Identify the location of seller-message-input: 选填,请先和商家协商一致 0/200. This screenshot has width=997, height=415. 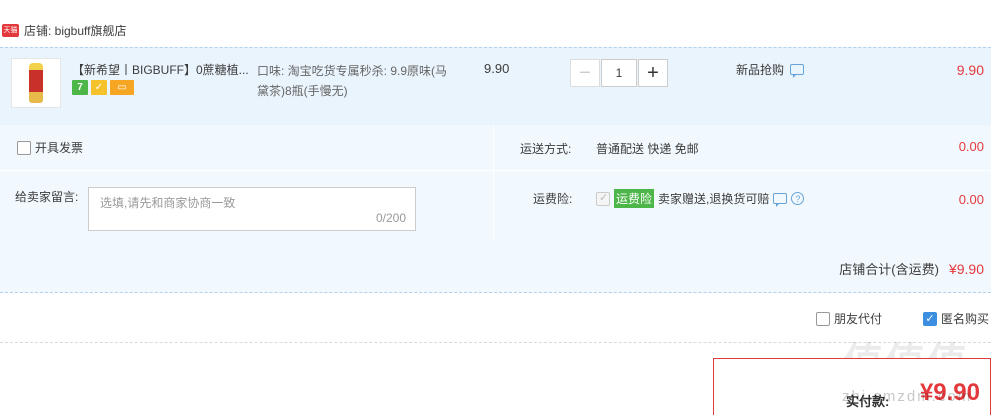
(252, 209).